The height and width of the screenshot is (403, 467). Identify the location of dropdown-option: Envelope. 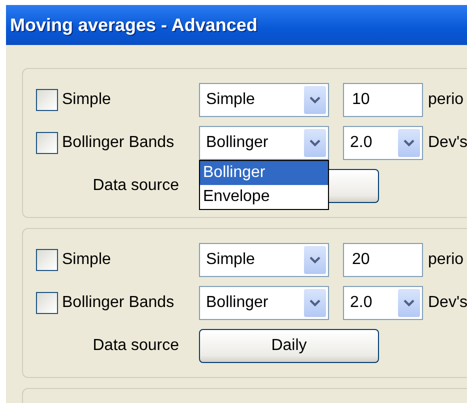
(264, 197).